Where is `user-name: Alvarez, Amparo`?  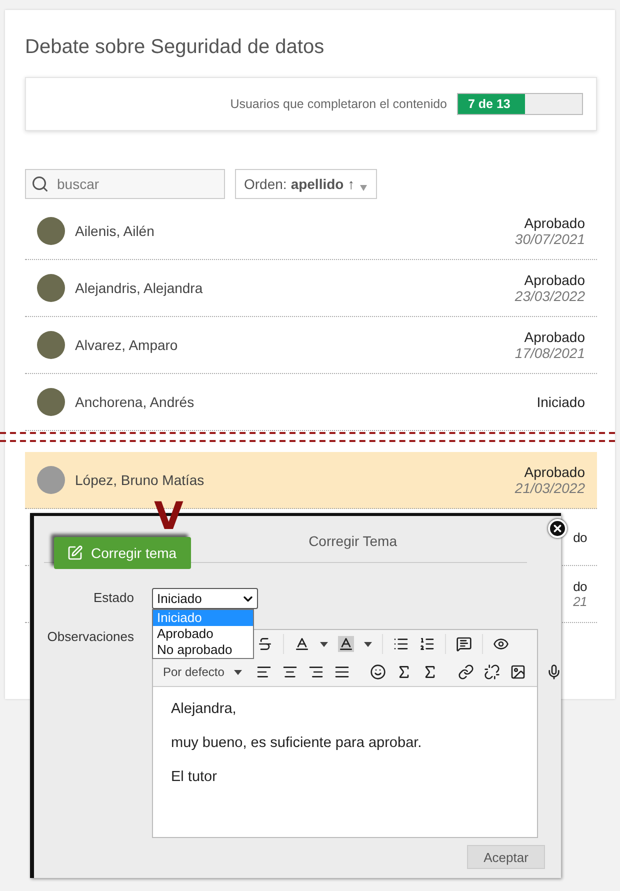 user-name: Alvarez, Amparo is located at coordinates (127, 345).